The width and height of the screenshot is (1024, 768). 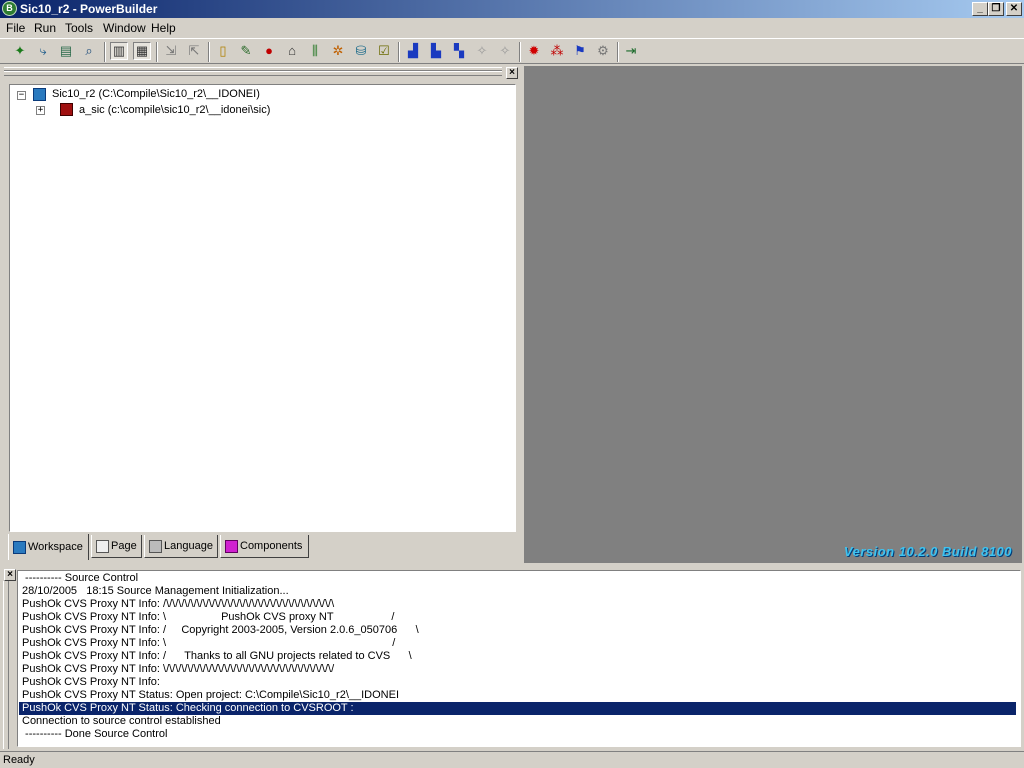 I want to click on options-icon: ⚙, so click(x=603, y=51).